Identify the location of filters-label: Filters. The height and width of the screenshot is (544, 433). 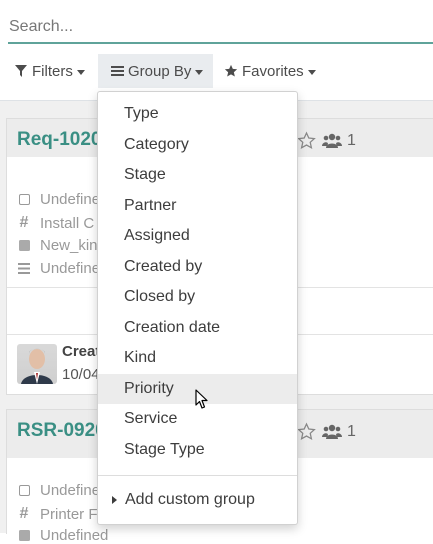
(52, 71).